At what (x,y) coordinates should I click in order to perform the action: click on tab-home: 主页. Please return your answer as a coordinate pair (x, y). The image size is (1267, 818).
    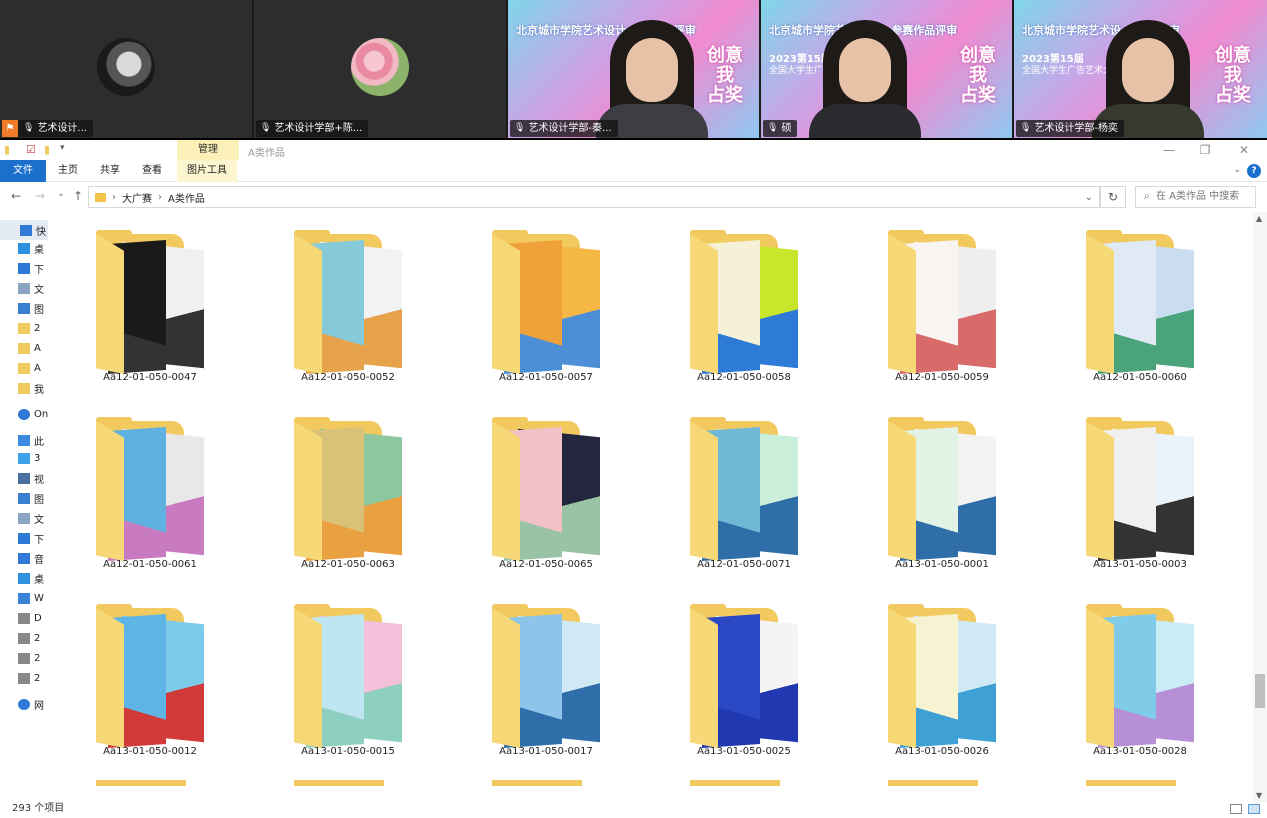
    Looking at the image, I should click on (68, 171).